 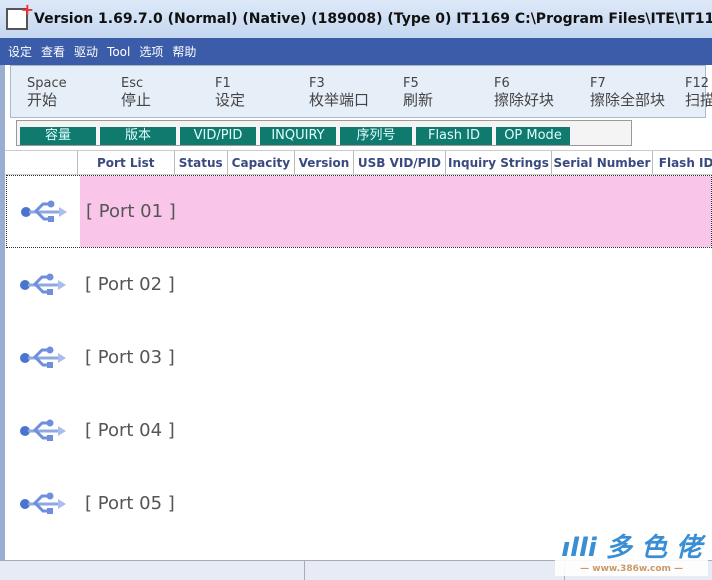 I want to click on port-row: [ Port 03 ], so click(x=359, y=357).